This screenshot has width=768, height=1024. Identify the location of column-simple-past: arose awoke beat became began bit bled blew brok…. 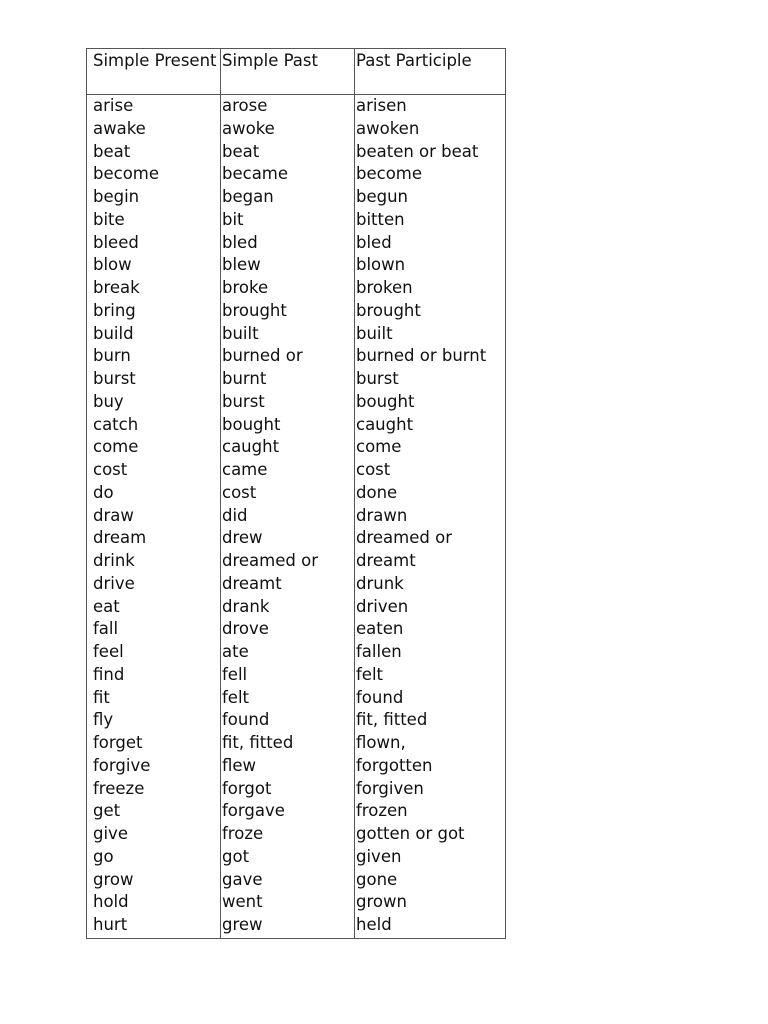
(288, 516).